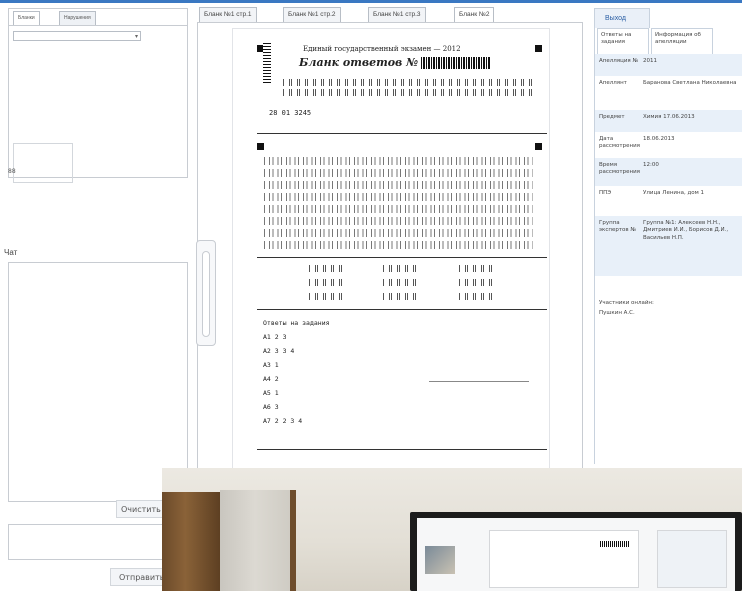 The image size is (742, 591). Describe the element at coordinates (613, 83) in the screenshot. I see `info-key: Апеллянт` at that location.